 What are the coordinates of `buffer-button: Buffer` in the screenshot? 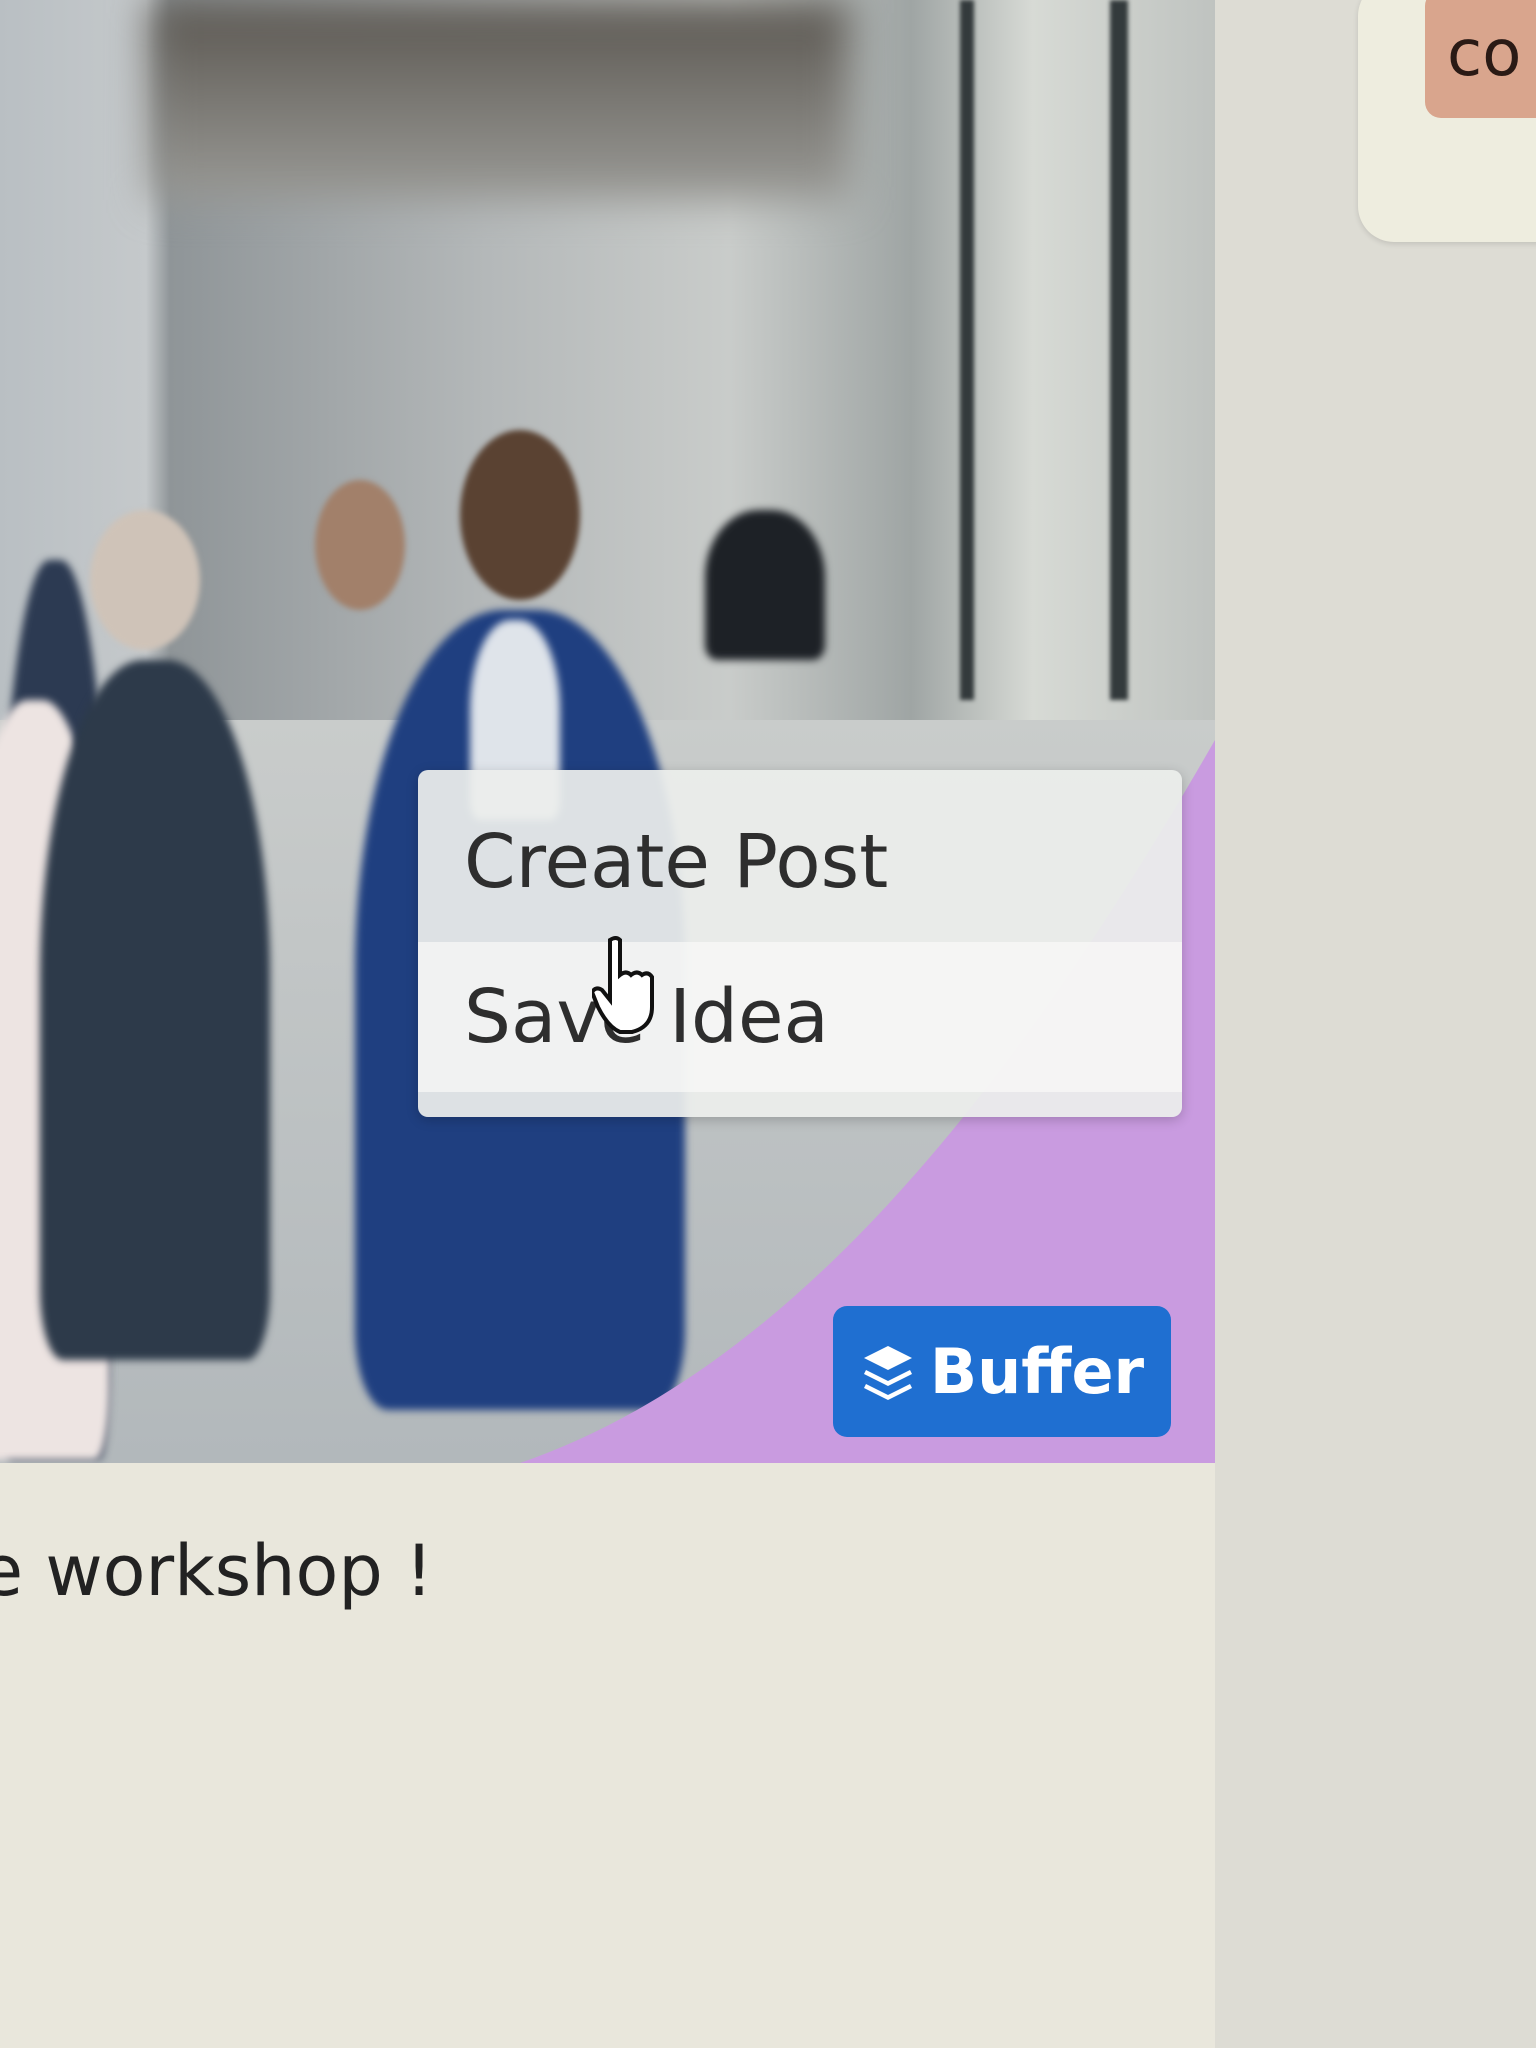 It's located at (1002, 1371).